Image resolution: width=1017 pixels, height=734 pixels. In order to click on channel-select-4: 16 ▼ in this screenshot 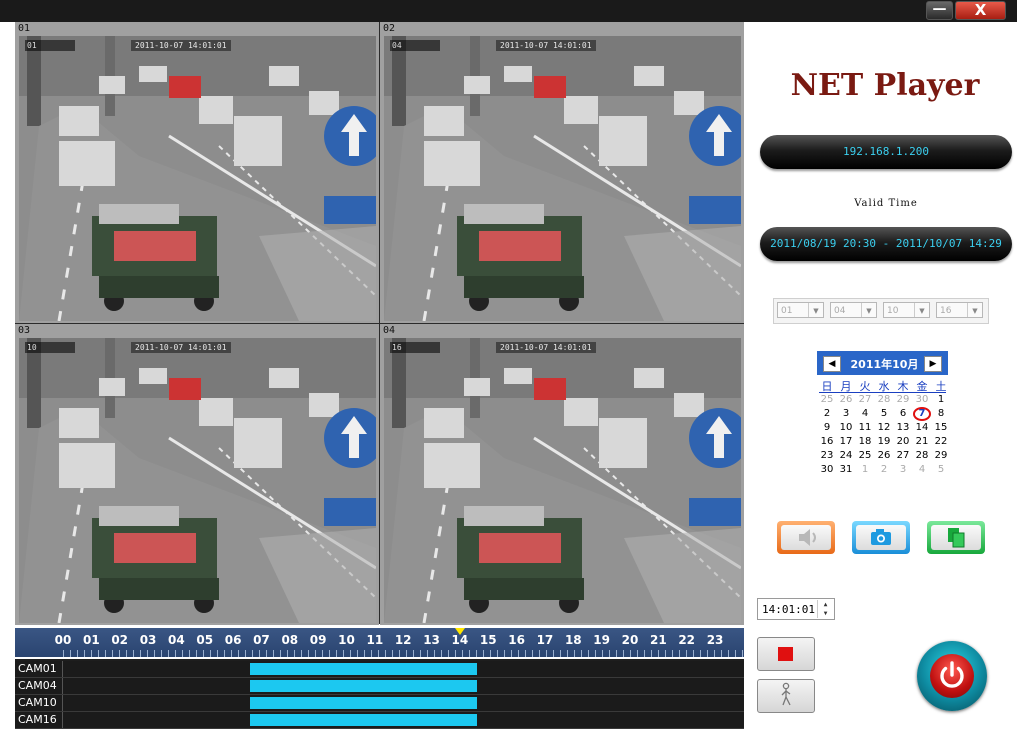, I will do `click(959, 310)`.